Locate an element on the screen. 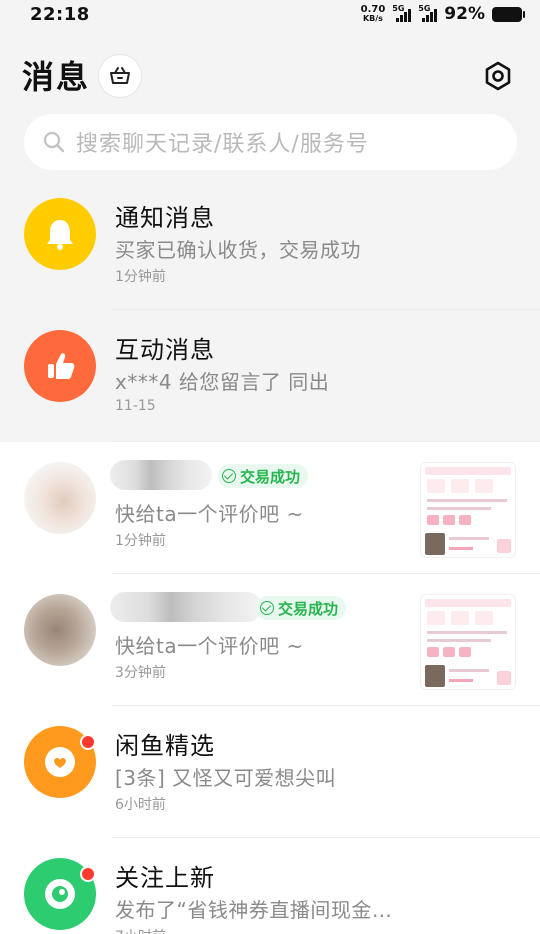 Image resolution: width=540 pixels, height=934 pixels. message-time: 6小时前 is located at coordinates (140, 805).